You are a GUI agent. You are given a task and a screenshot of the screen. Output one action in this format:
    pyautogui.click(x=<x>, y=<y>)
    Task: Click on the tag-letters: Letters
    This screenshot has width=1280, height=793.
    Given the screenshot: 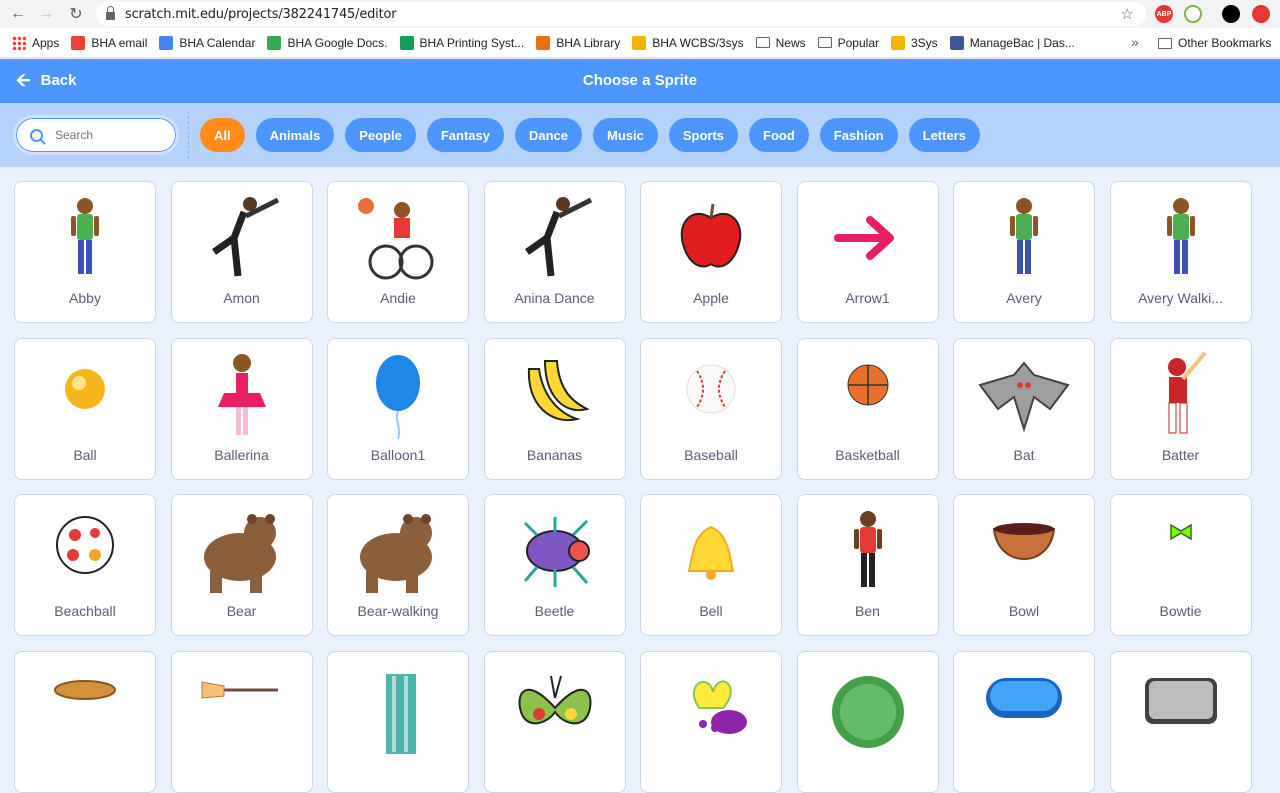 What is the action you would take?
    pyautogui.click(x=944, y=135)
    